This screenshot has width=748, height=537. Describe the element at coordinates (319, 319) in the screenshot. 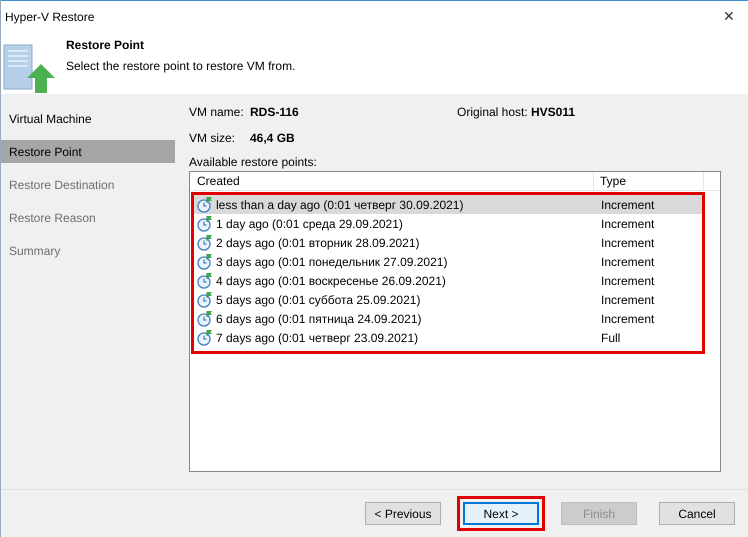

I see `created-cell-text: 6 days ago (0:01 пятница 24.09.2021)` at that location.